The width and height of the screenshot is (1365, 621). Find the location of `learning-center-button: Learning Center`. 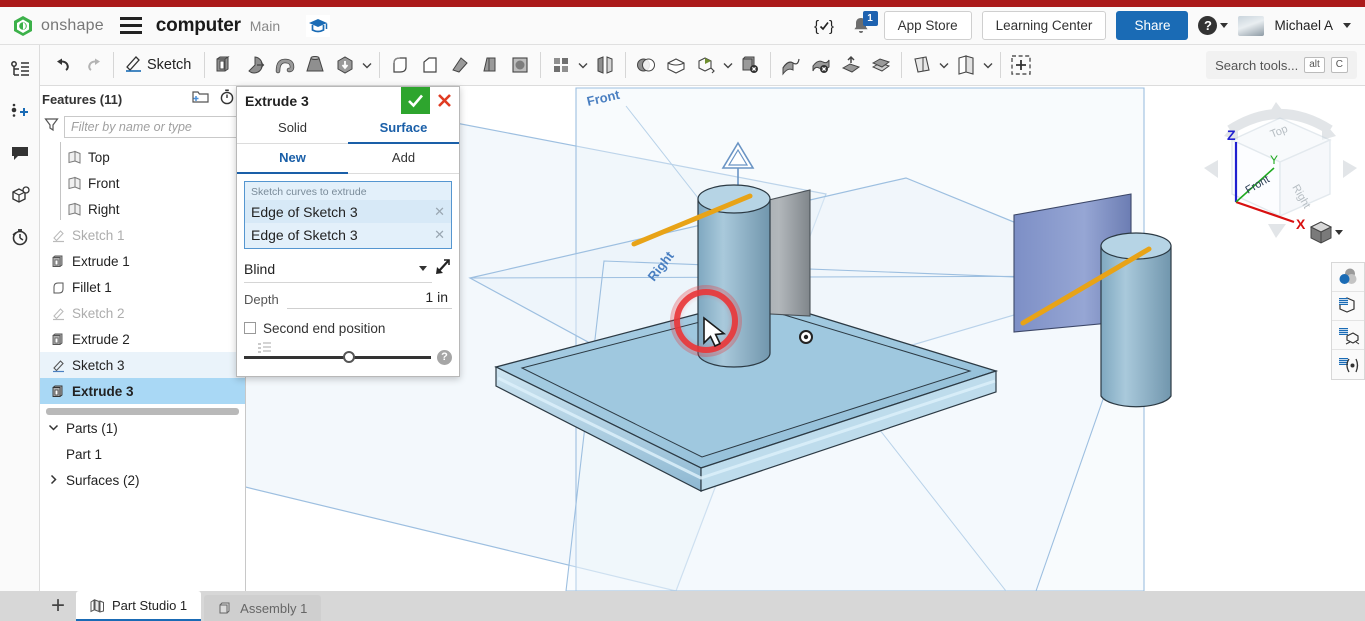

learning-center-button: Learning Center is located at coordinates (1044, 25).